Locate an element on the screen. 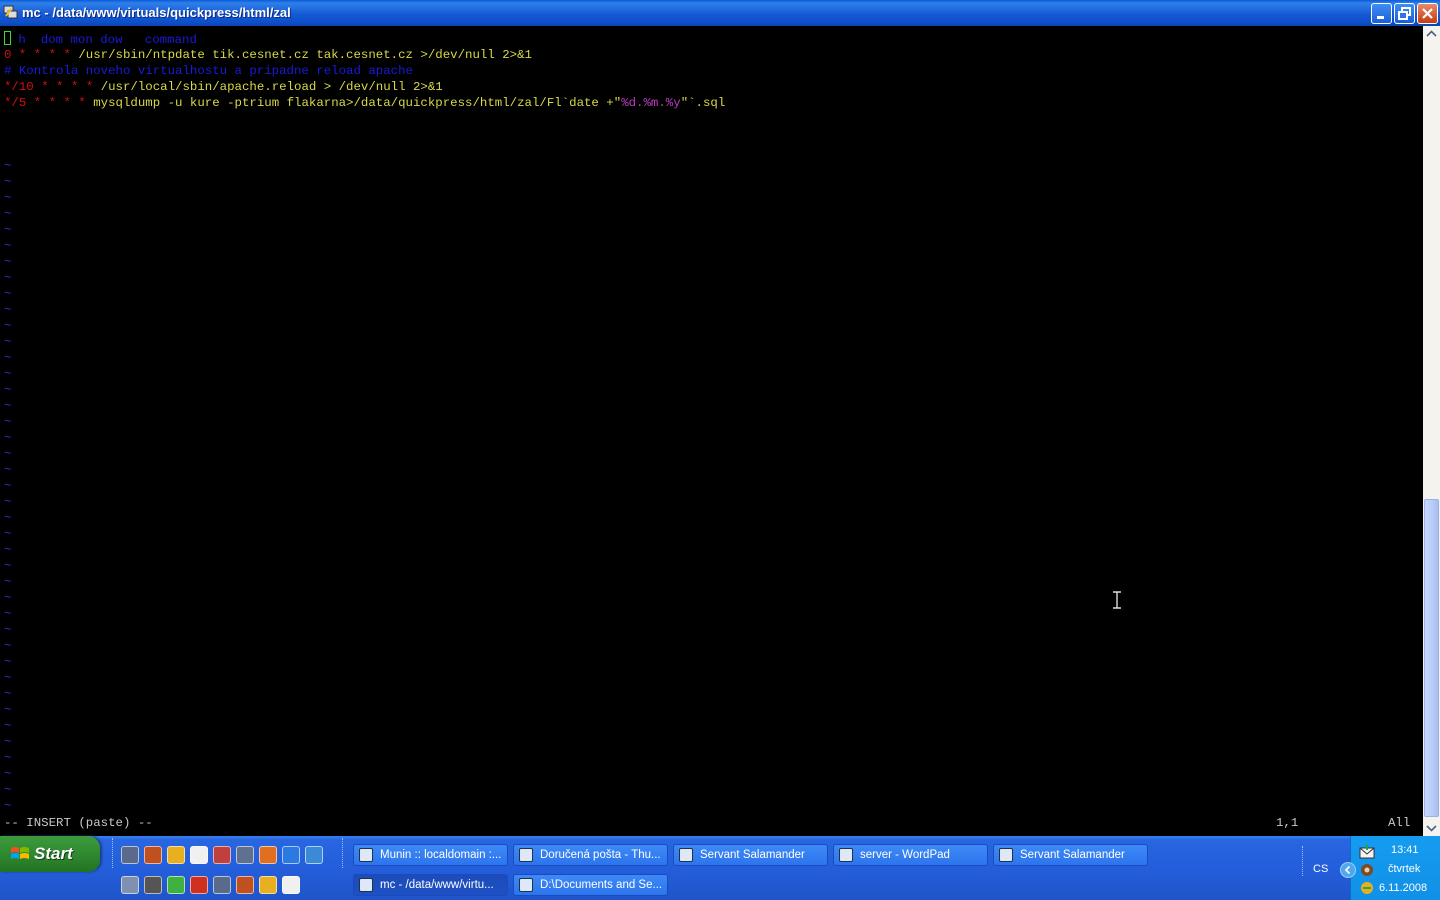  close-icon is located at coordinates (1427, 13).